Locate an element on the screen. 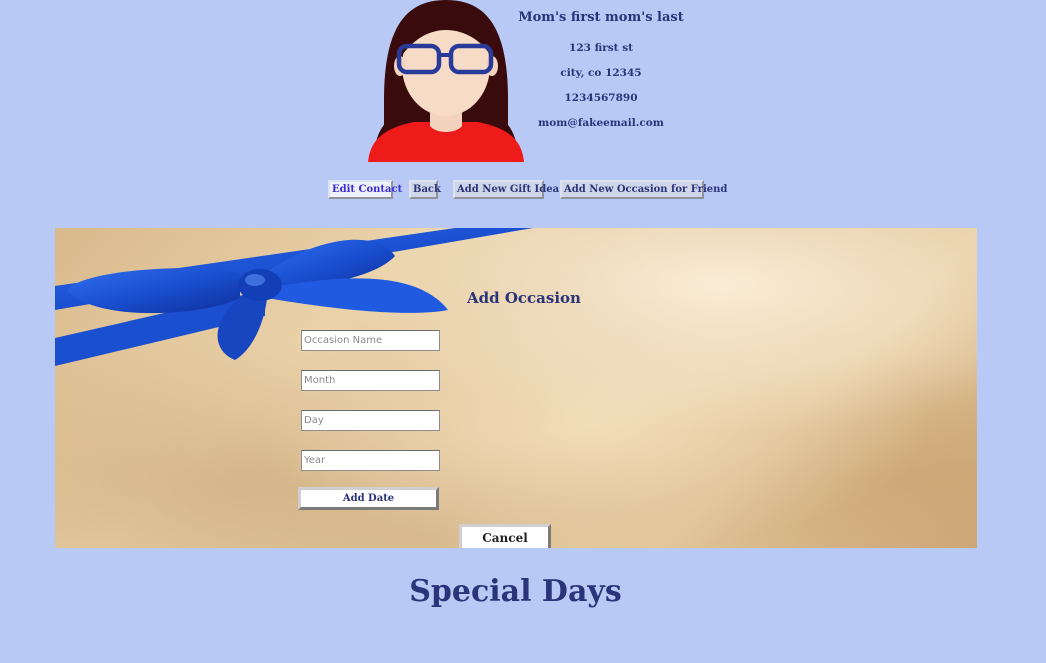 The height and width of the screenshot is (663, 1046). add-gift-idea-button: Add New Gift Idea is located at coordinates (506, 189).